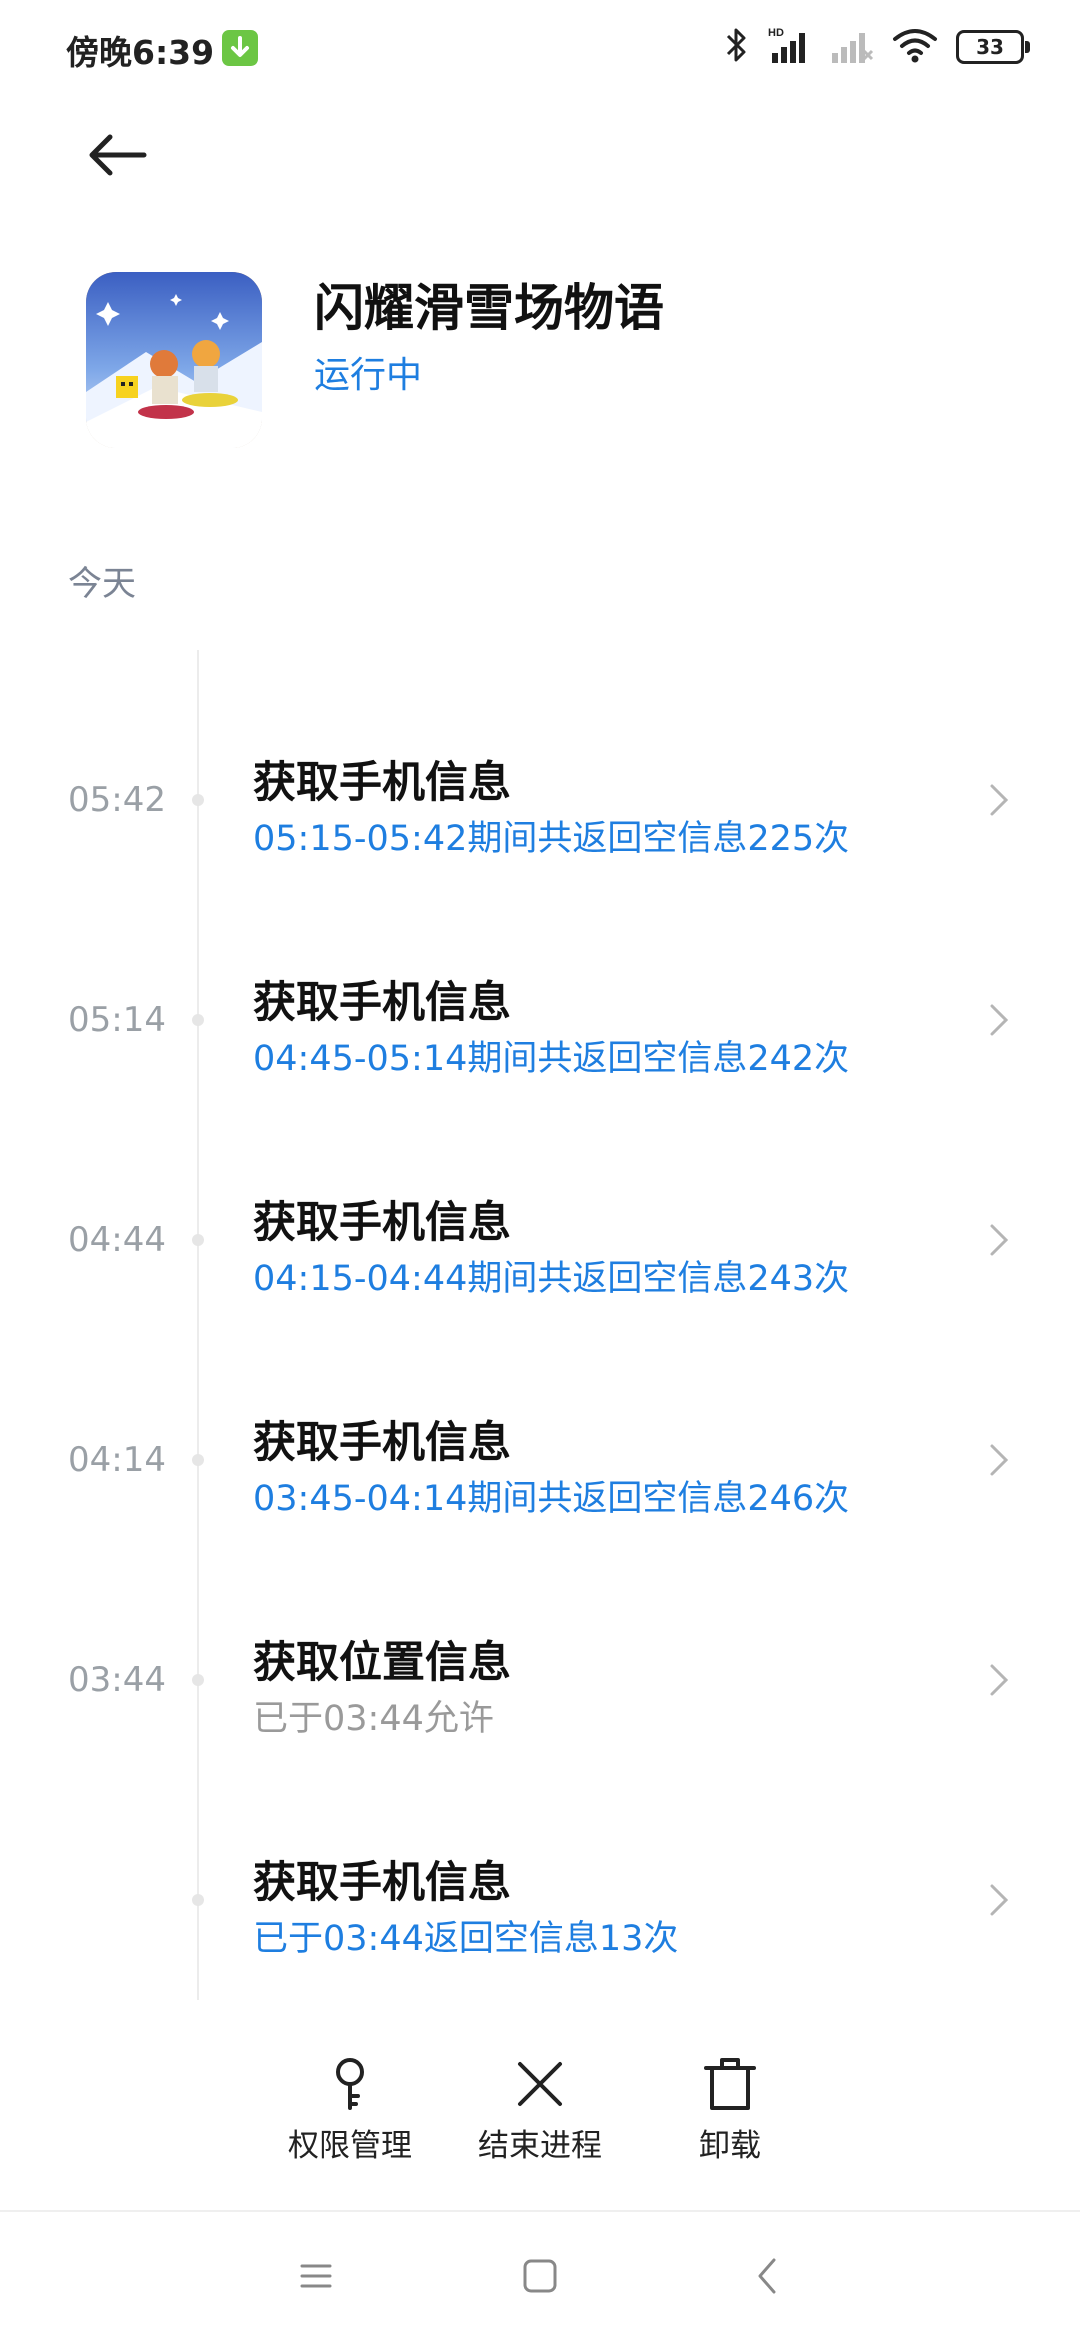 The height and width of the screenshot is (2340, 1080). Describe the element at coordinates (540, 800) in the screenshot. I see `timeline-item: 05:42 获取手机信息 05:15-05:42期间共返回空信息225次` at that location.